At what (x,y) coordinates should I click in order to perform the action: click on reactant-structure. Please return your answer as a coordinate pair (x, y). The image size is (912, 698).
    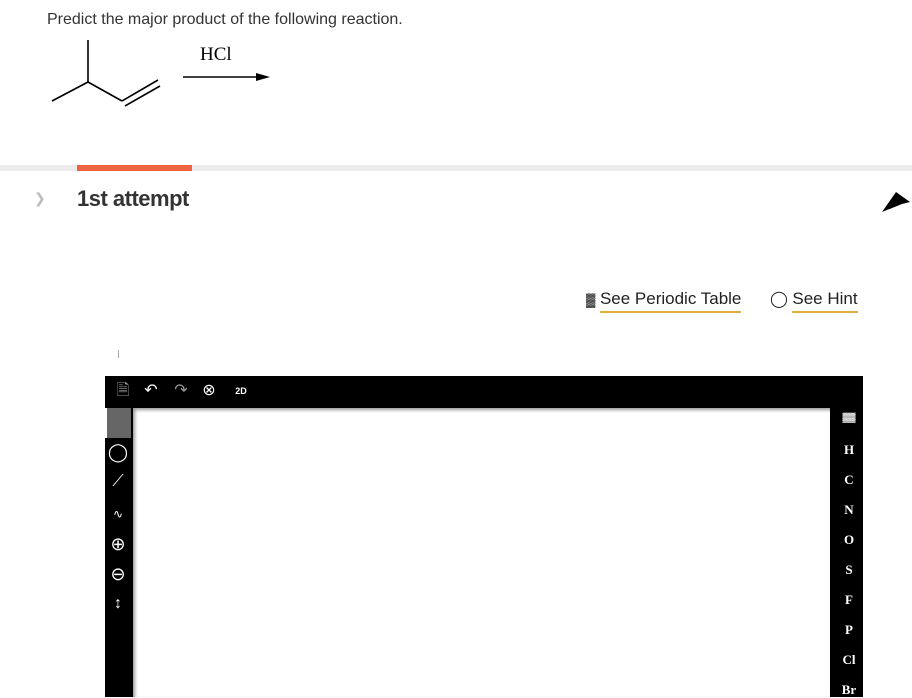
    Looking at the image, I should click on (106, 73).